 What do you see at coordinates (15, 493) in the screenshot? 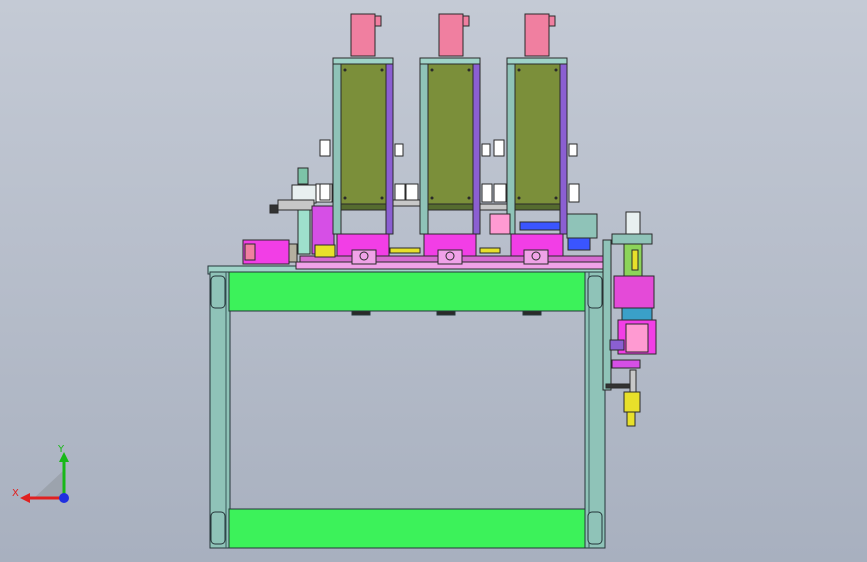
I see `x-axis-label: X` at bounding box center [15, 493].